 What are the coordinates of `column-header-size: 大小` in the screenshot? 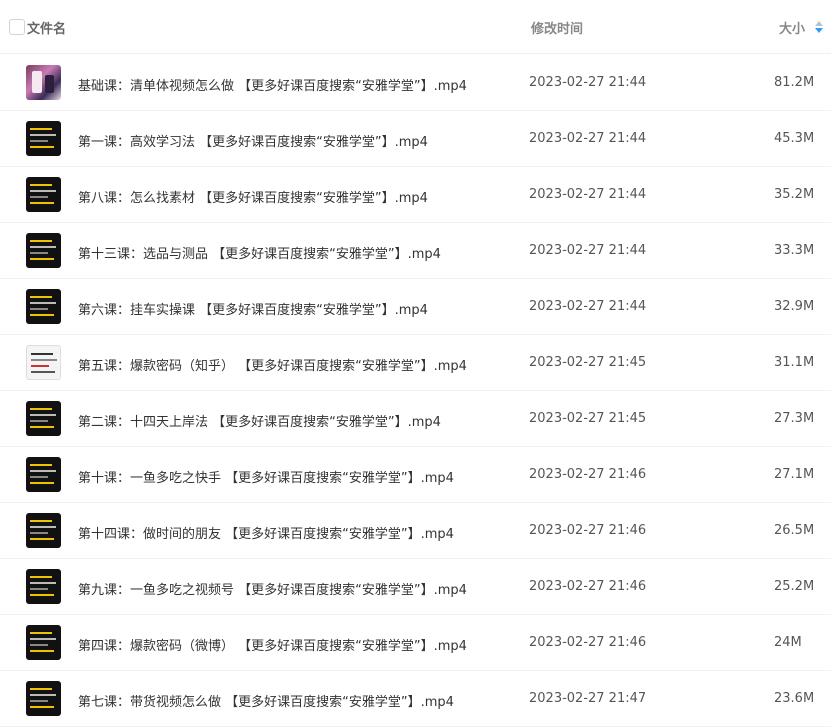 It's located at (792, 27).